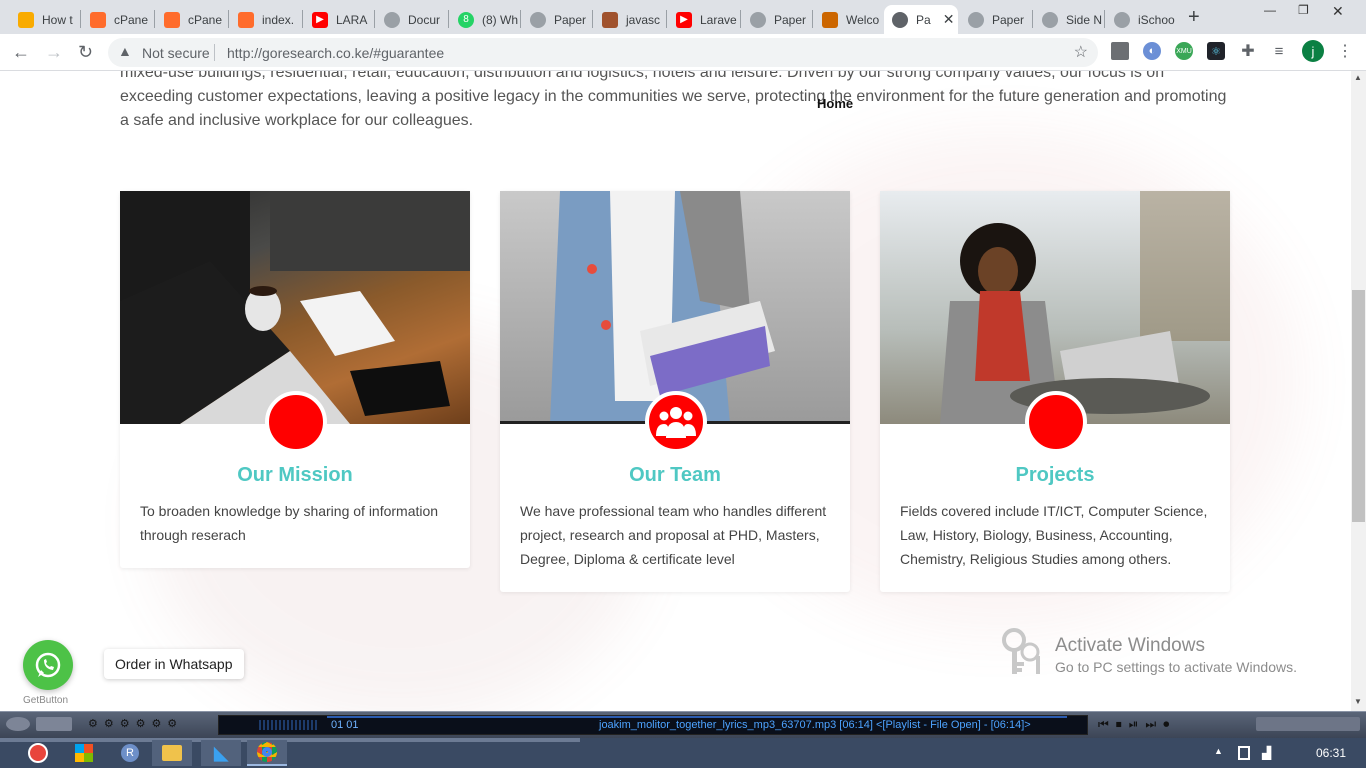 This screenshot has width=1366, height=768. What do you see at coordinates (176, 53) in the screenshot?
I see `security-status: Not secure` at bounding box center [176, 53].